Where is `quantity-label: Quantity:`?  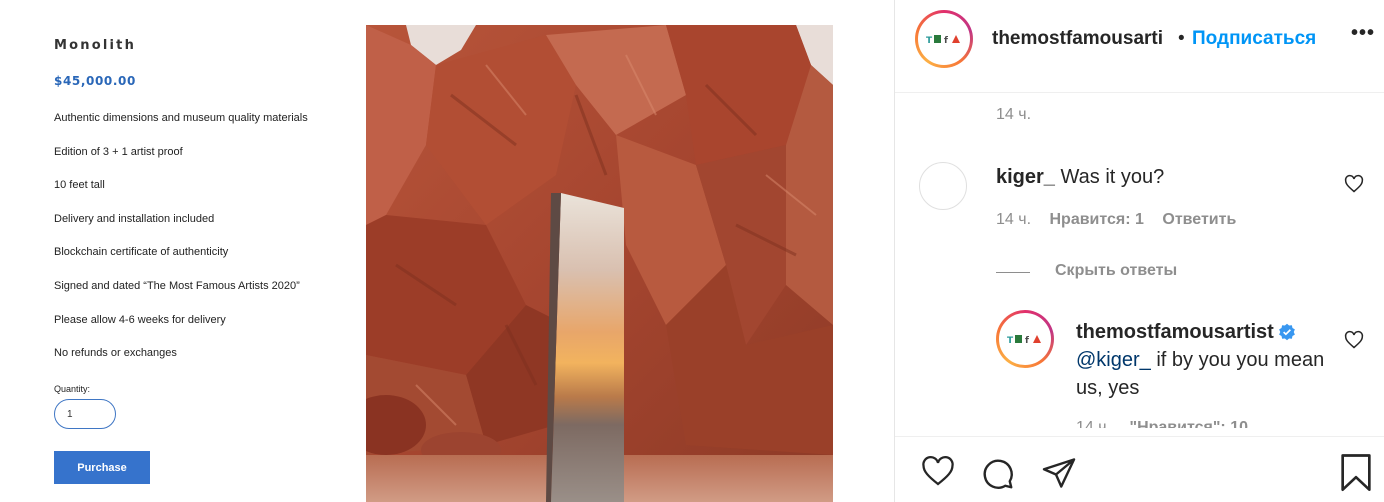
quantity-label: Quantity: is located at coordinates (72, 389).